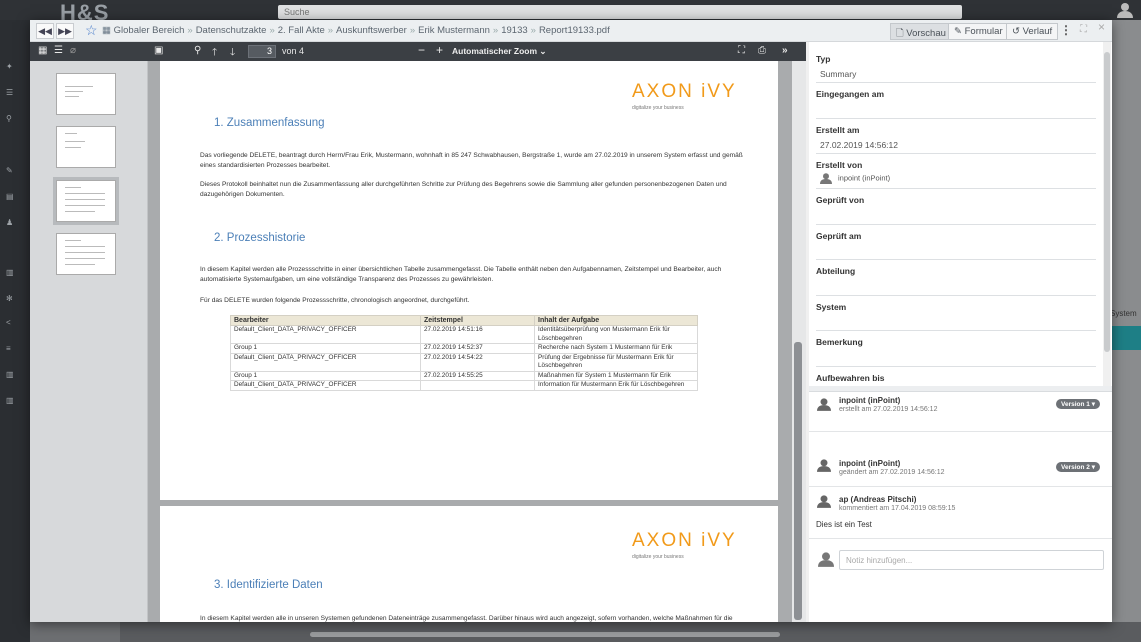 The height and width of the screenshot is (642, 1141). Describe the element at coordinates (1107, 202) in the screenshot. I see `form-scrollbar-thumb` at that location.